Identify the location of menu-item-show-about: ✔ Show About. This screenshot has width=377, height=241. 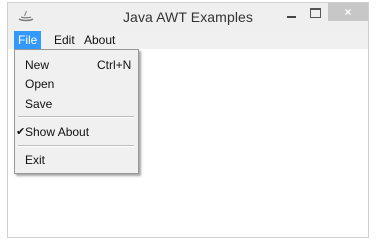
(76, 132).